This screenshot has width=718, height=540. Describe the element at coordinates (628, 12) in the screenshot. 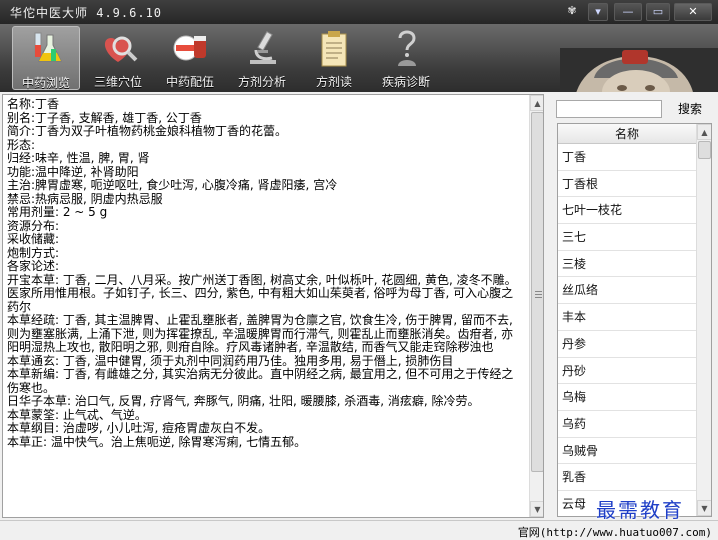

I see `minimize-button: —` at that location.